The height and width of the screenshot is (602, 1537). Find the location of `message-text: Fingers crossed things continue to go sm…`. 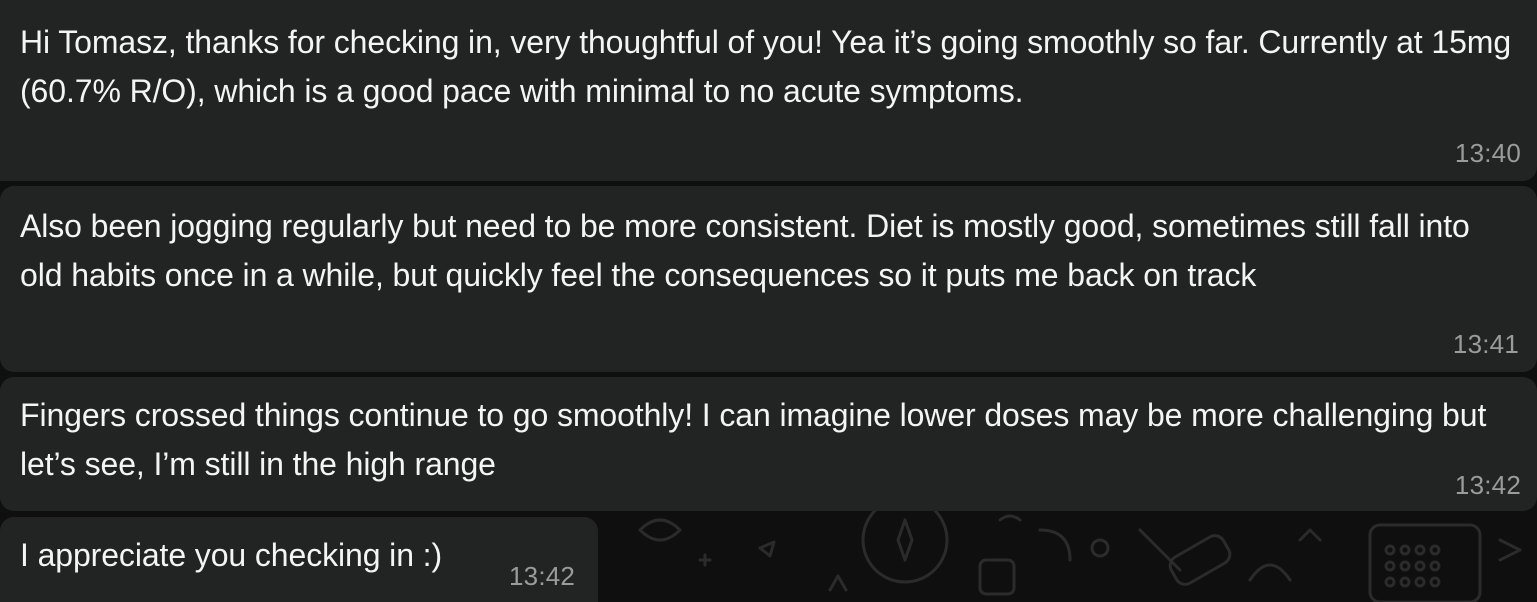

message-text: Fingers crossed things continue to go sm… is located at coordinates (758, 439).